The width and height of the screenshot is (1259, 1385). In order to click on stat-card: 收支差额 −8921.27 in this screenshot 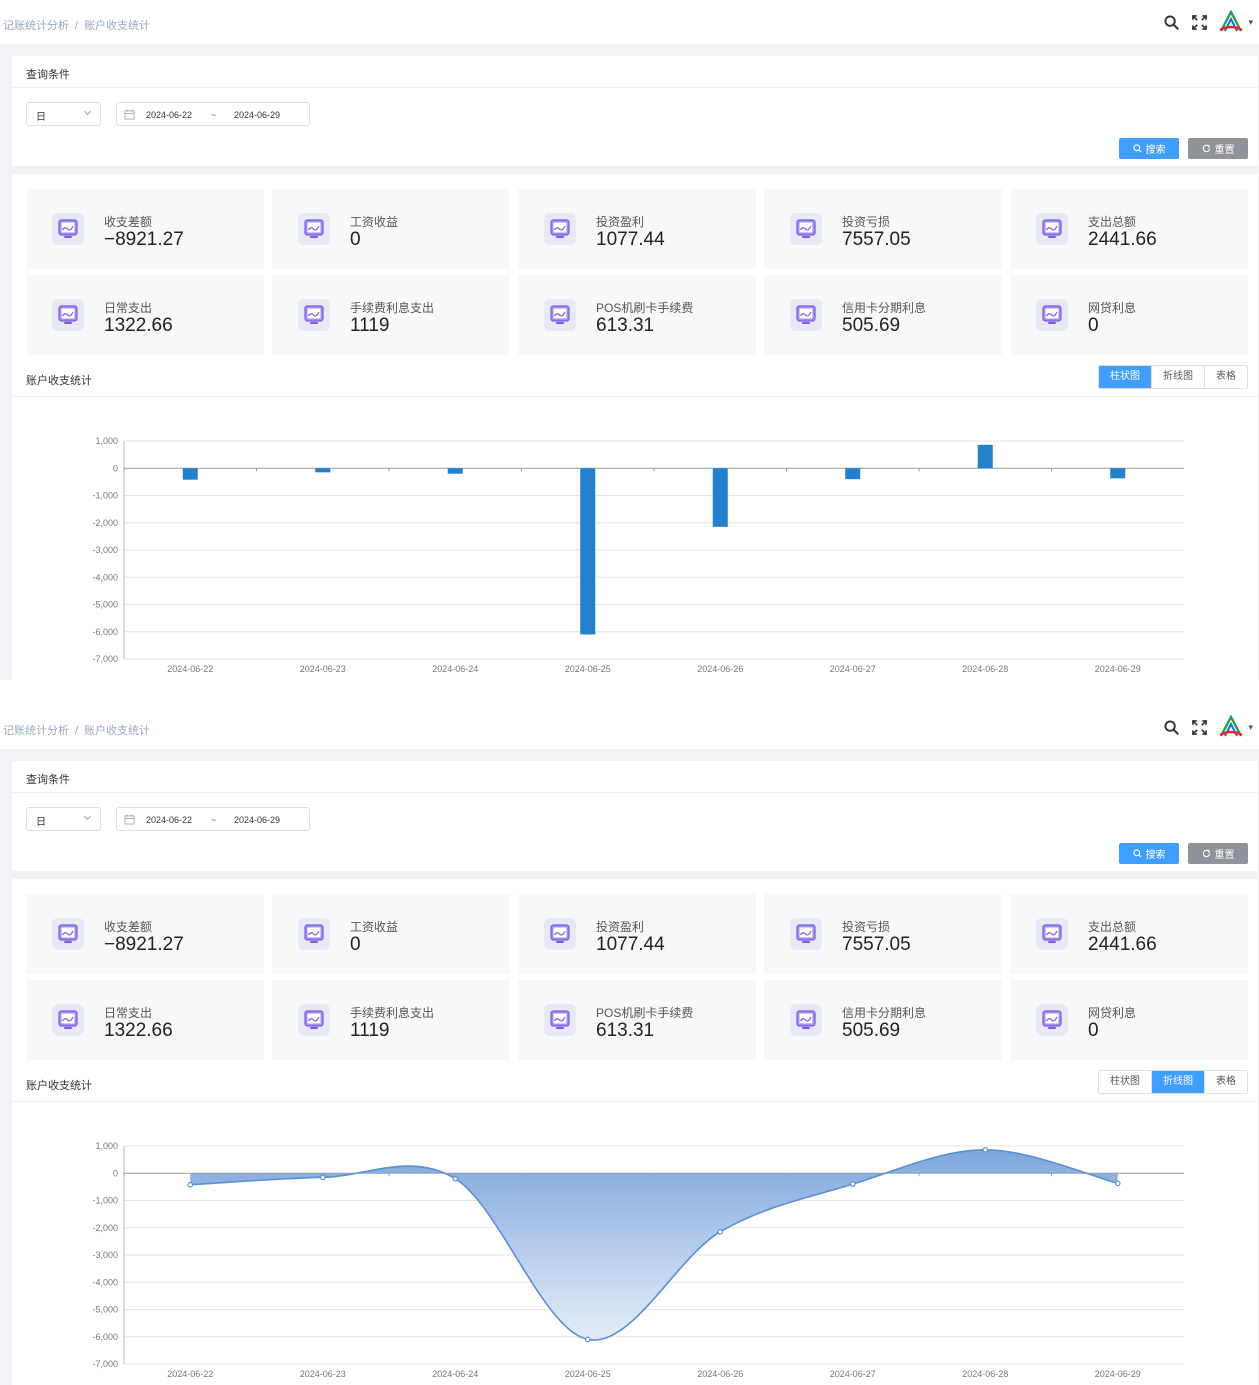, I will do `click(145, 229)`.